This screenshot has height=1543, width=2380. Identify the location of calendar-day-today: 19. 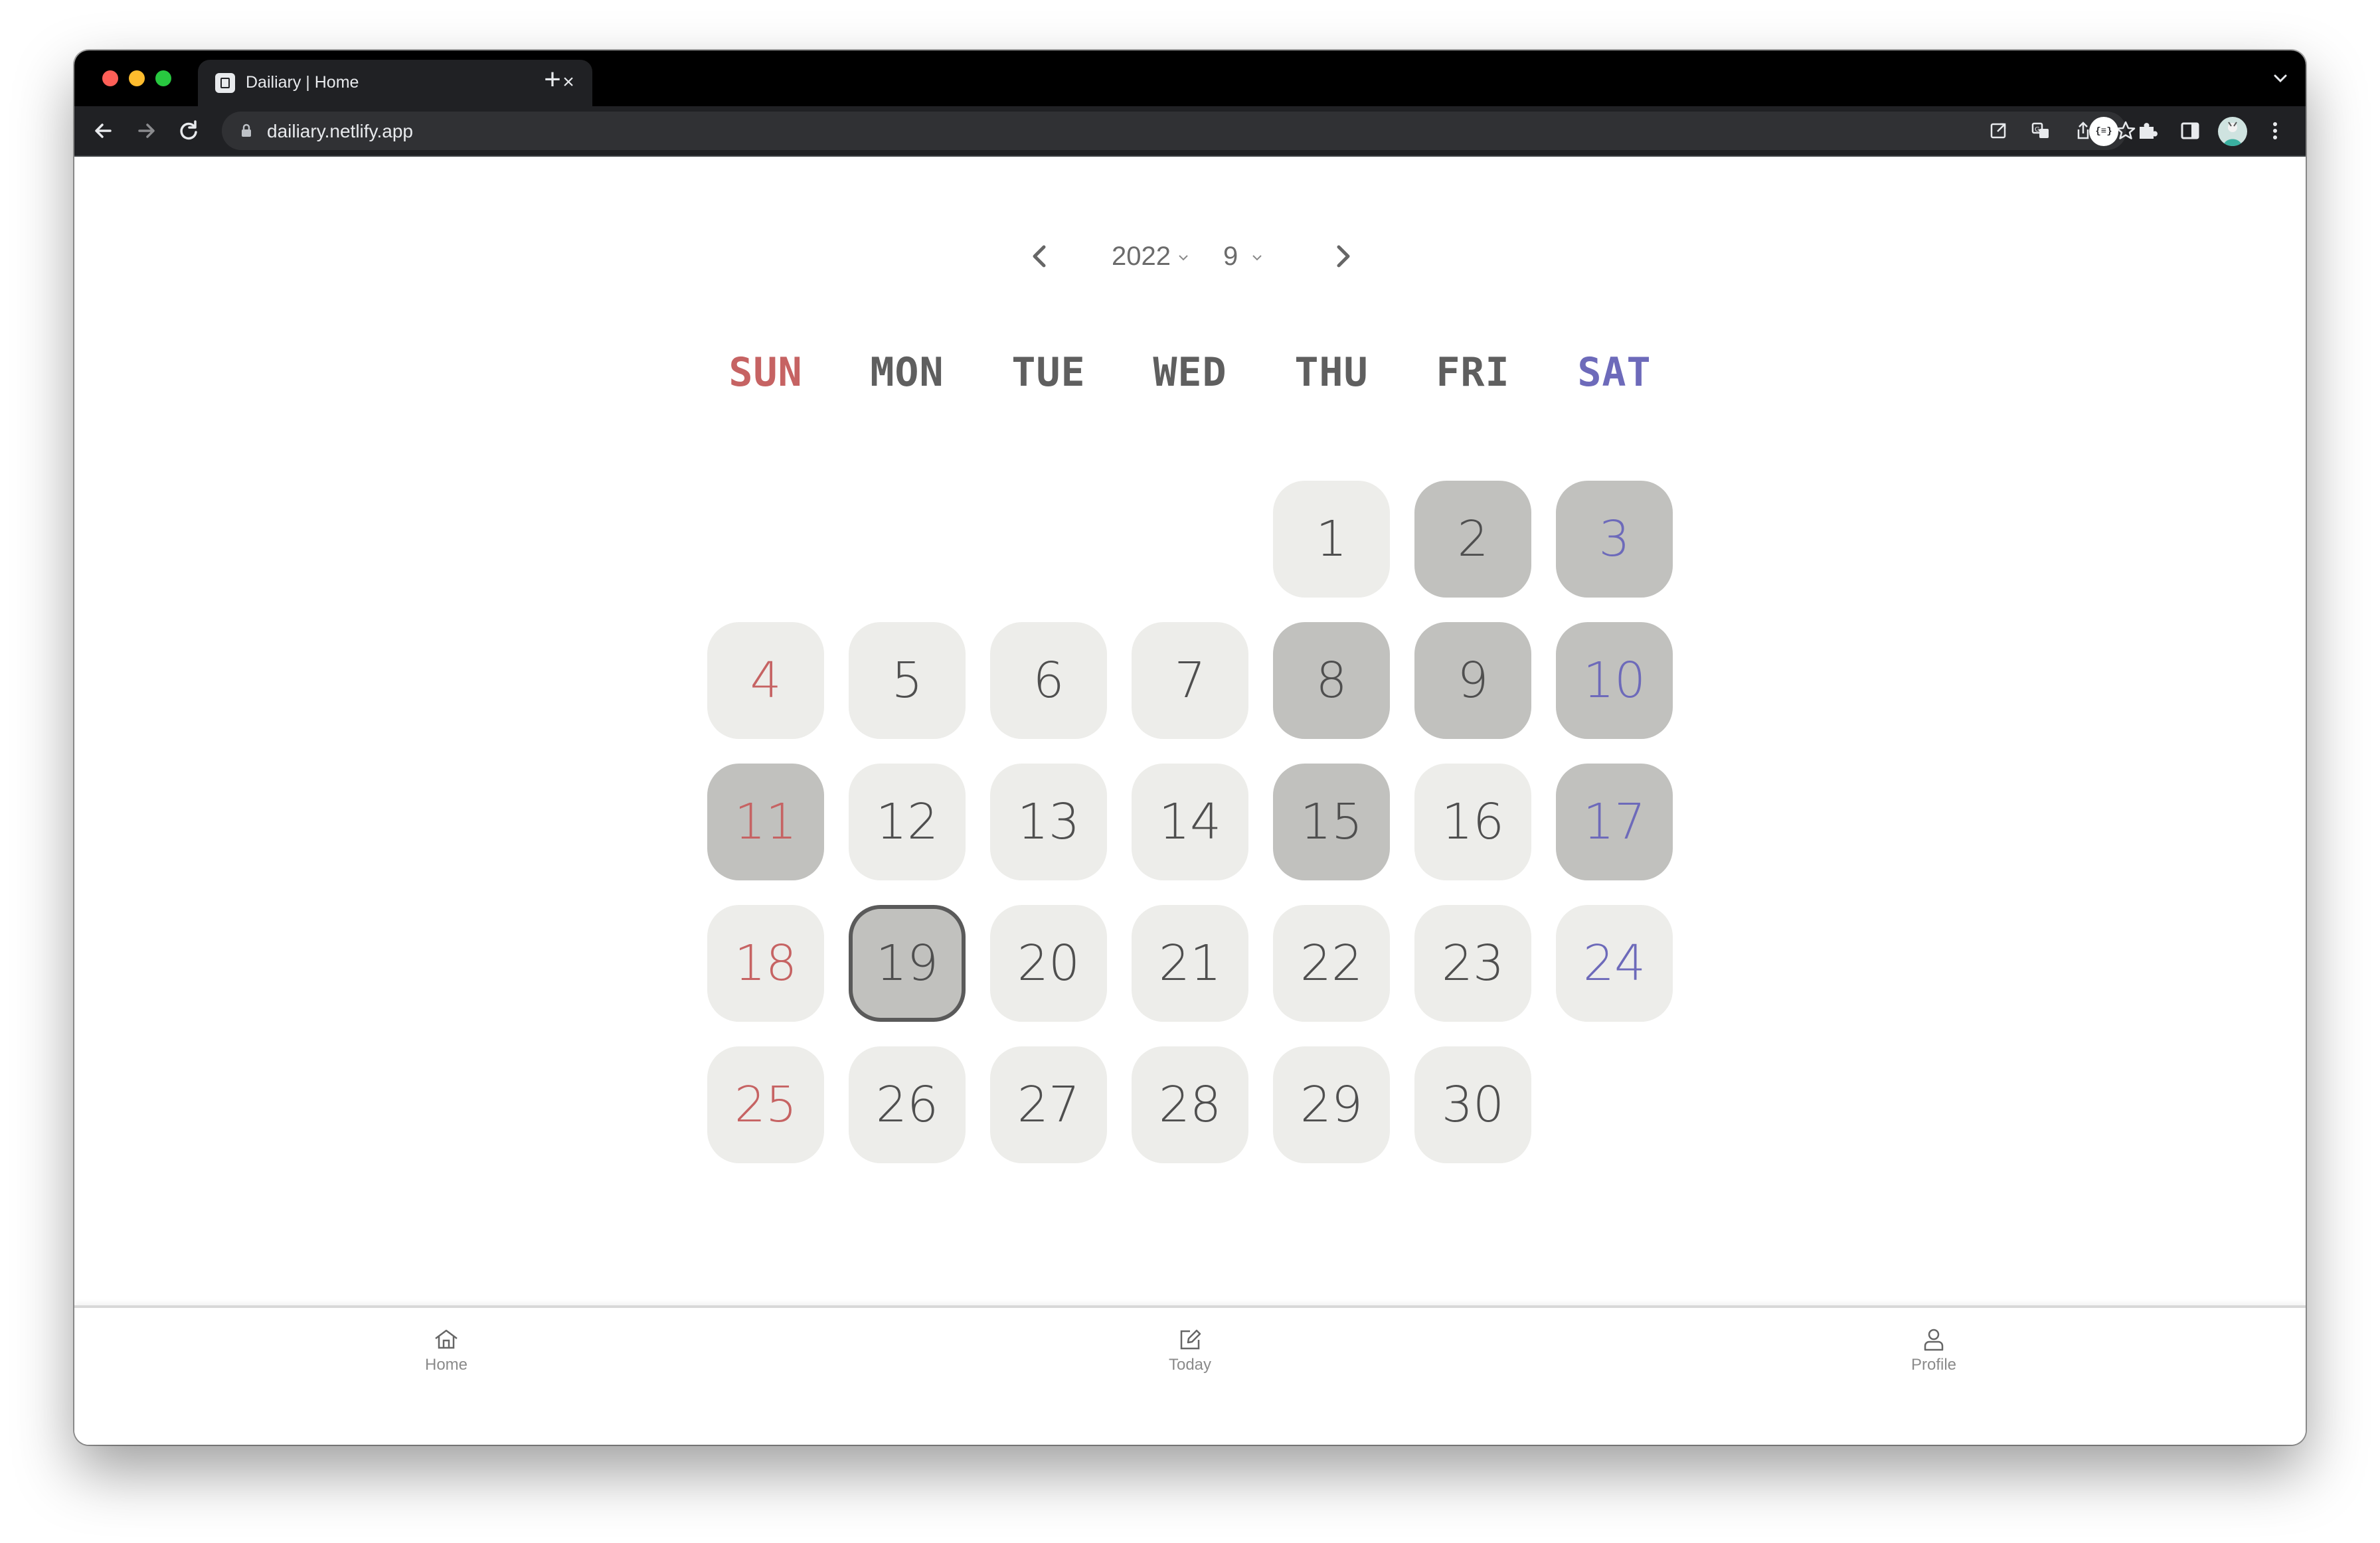
(907, 963).